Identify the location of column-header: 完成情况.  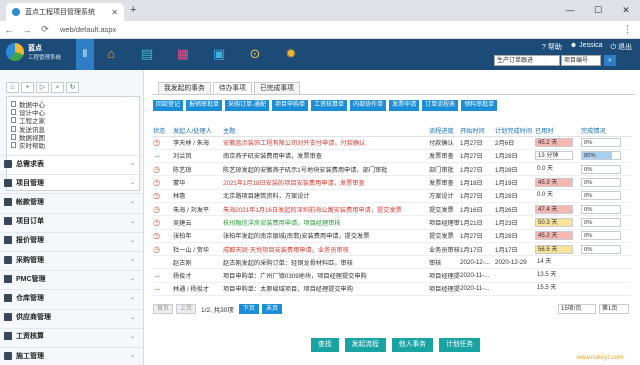
(606, 131).